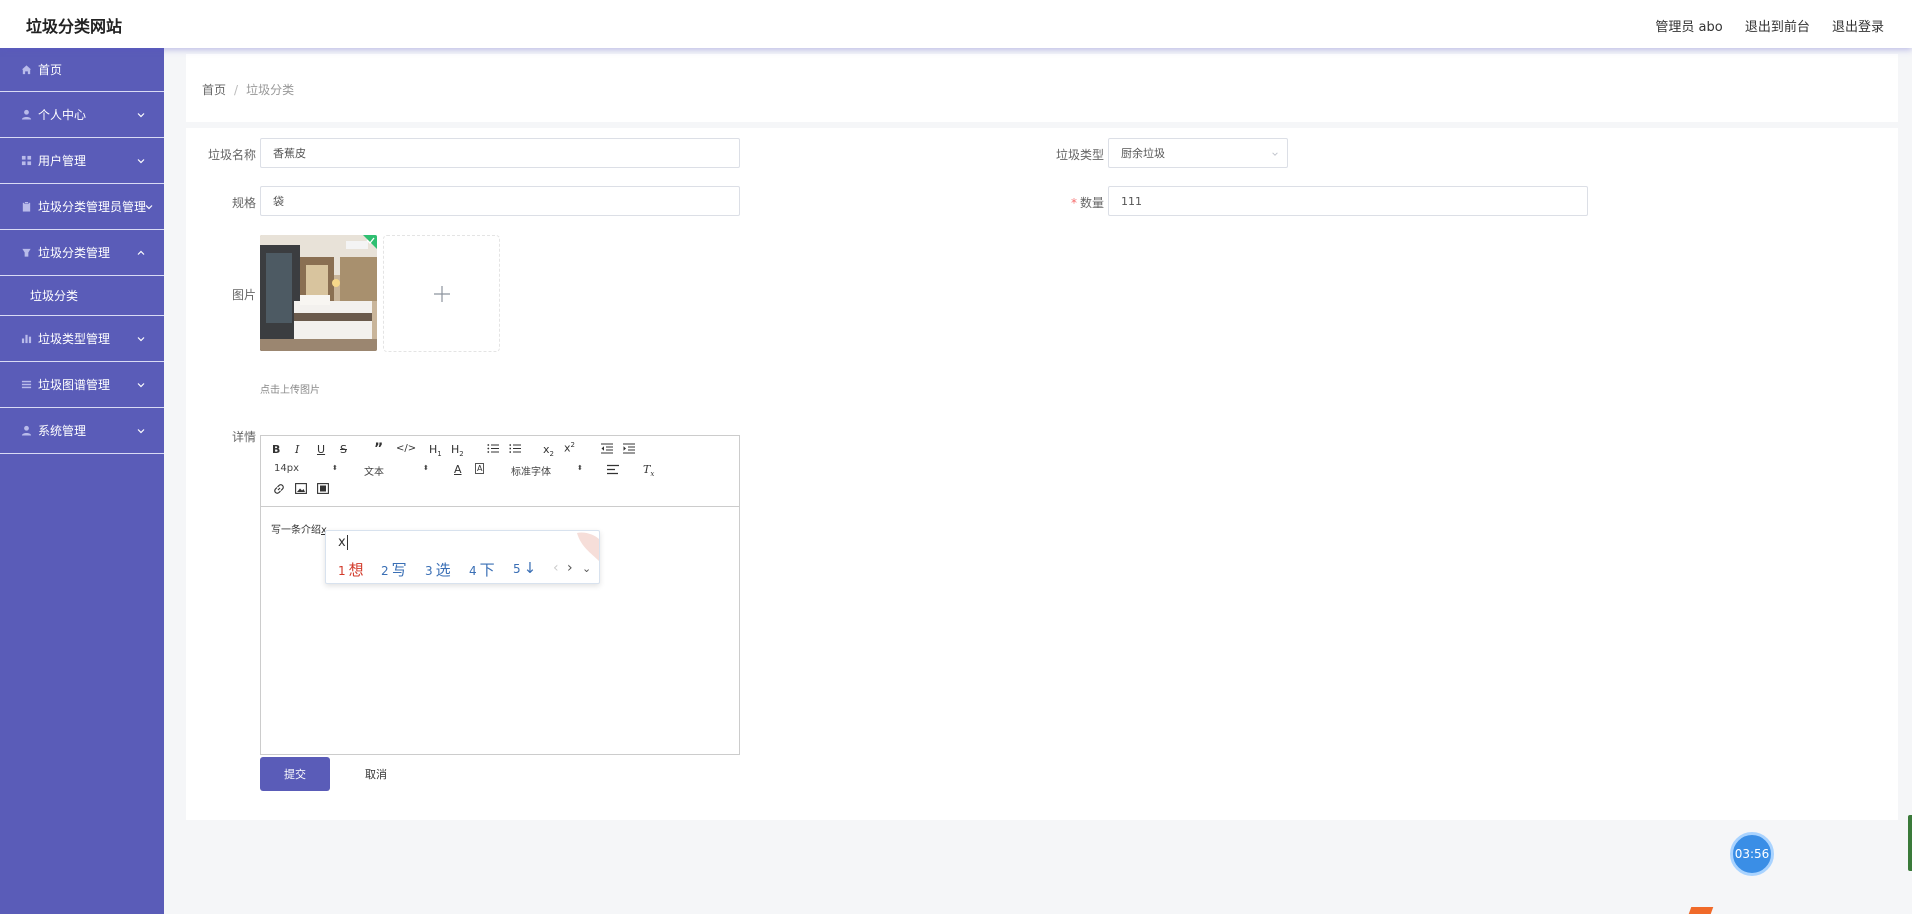  What do you see at coordinates (648, 470) in the screenshot?
I see `clear-format-icon: Tx` at bounding box center [648, 470].